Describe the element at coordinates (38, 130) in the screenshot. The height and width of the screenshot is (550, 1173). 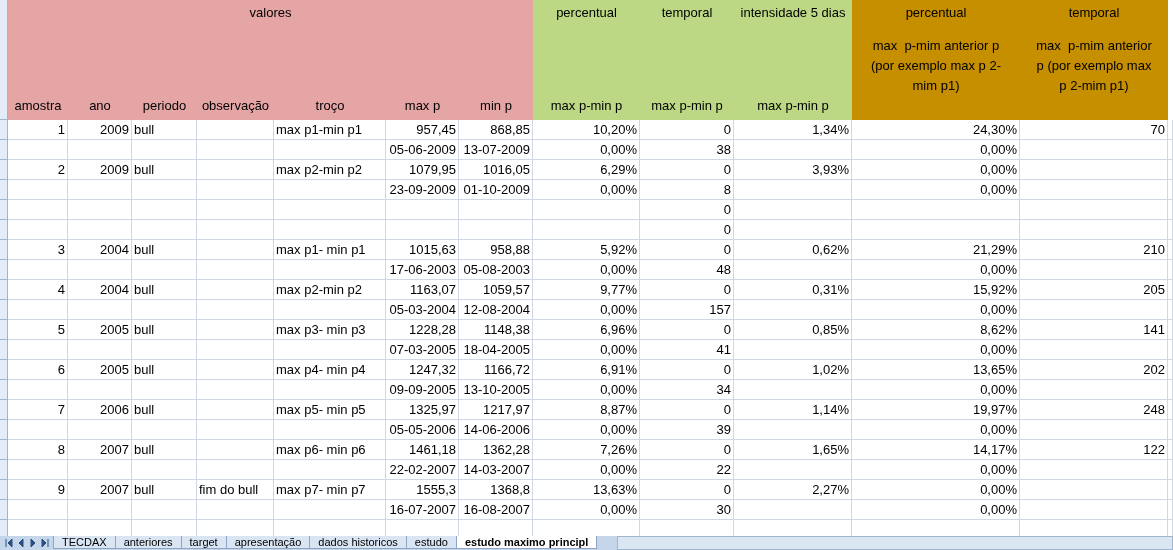
I see `table-cell: 1` at that location.